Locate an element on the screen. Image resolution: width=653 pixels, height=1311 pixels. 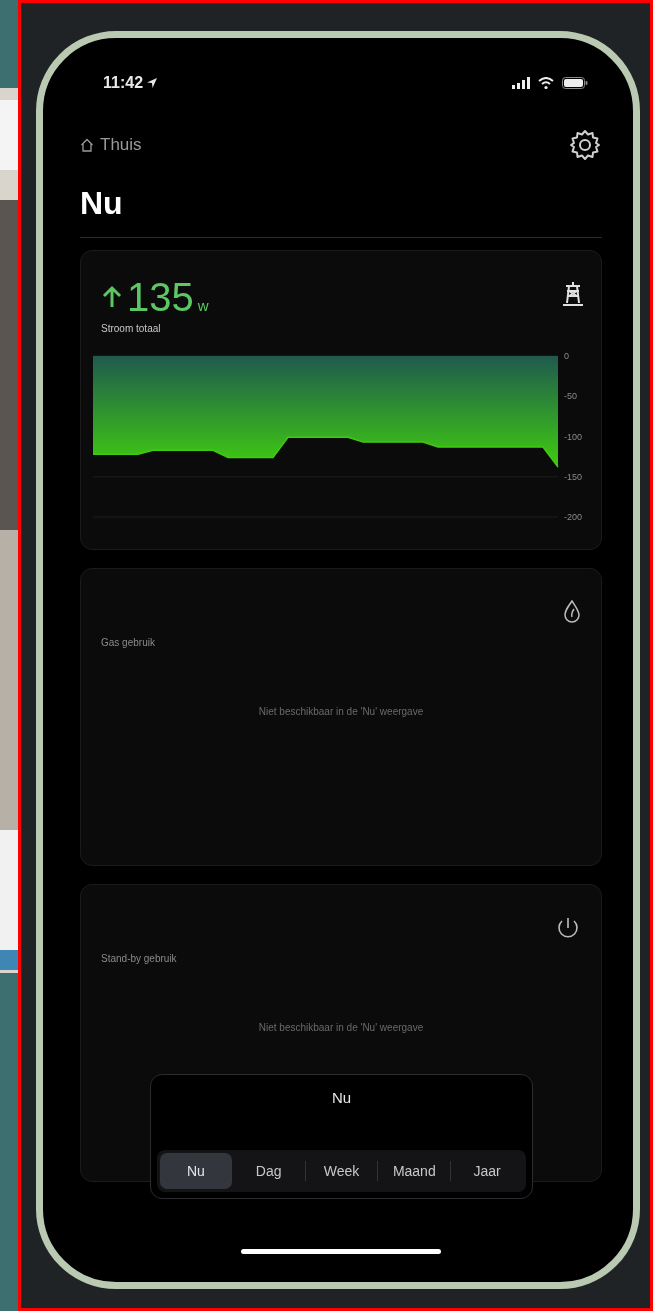
page-title: Nu is located at coordinates (102, 203).